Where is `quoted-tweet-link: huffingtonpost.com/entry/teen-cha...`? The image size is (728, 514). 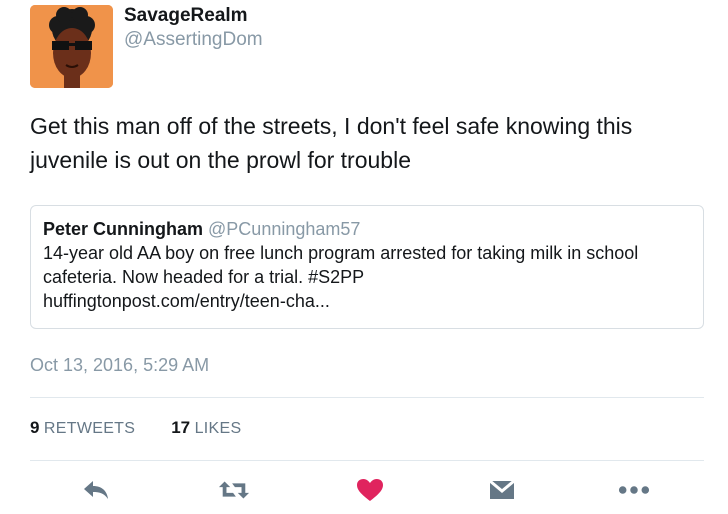 quoted-tweet-link: huffingtonpost.com/entry/teen-cha... is located at coordinates (367, 301).